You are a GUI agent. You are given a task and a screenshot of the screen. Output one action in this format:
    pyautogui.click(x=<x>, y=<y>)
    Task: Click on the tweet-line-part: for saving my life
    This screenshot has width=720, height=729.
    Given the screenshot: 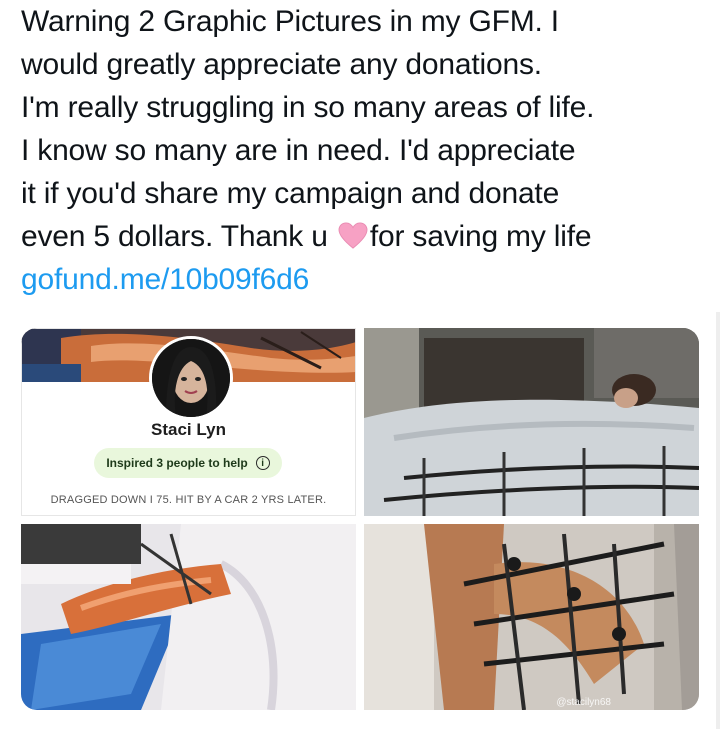 What is the action you would take?
    pyautogui.click(x=480, y=236)
    